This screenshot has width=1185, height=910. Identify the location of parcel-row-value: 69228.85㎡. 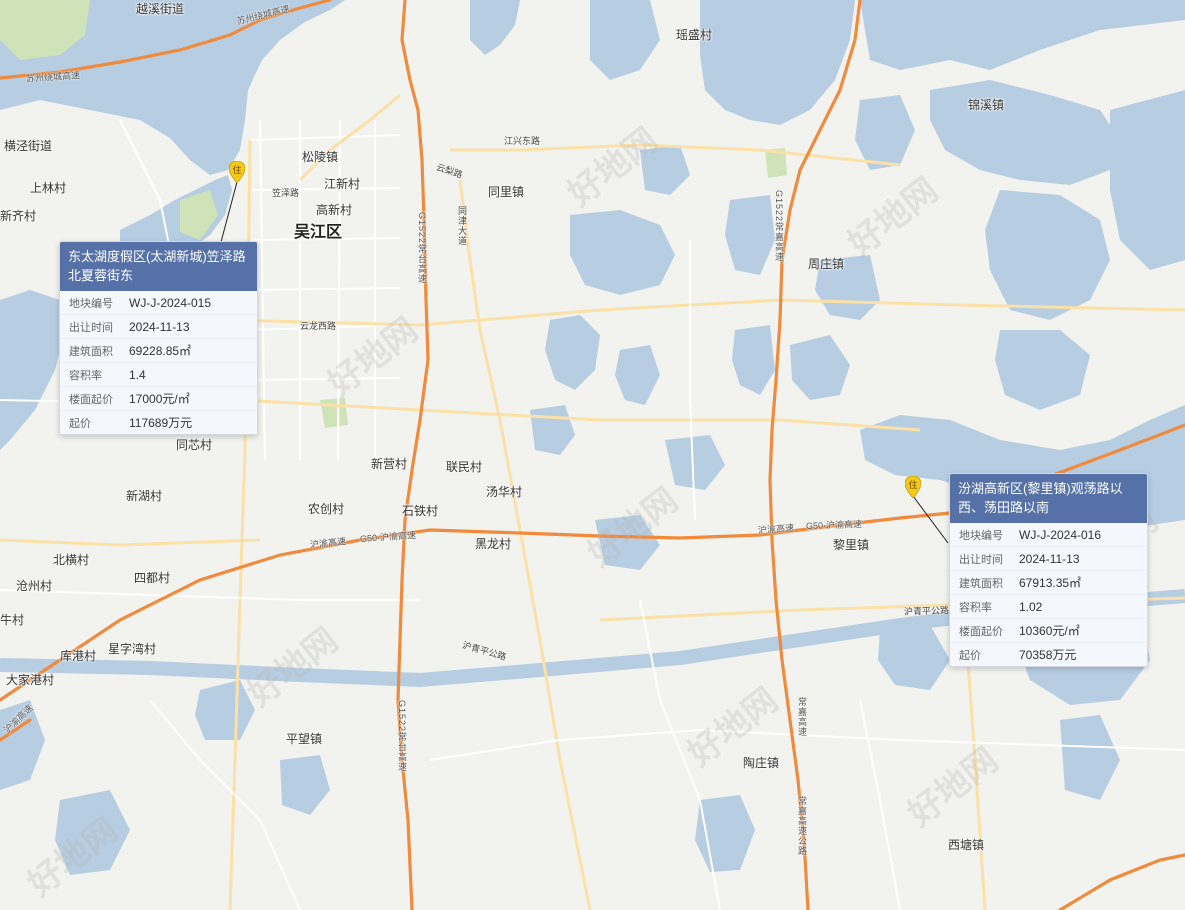
(160, 351).